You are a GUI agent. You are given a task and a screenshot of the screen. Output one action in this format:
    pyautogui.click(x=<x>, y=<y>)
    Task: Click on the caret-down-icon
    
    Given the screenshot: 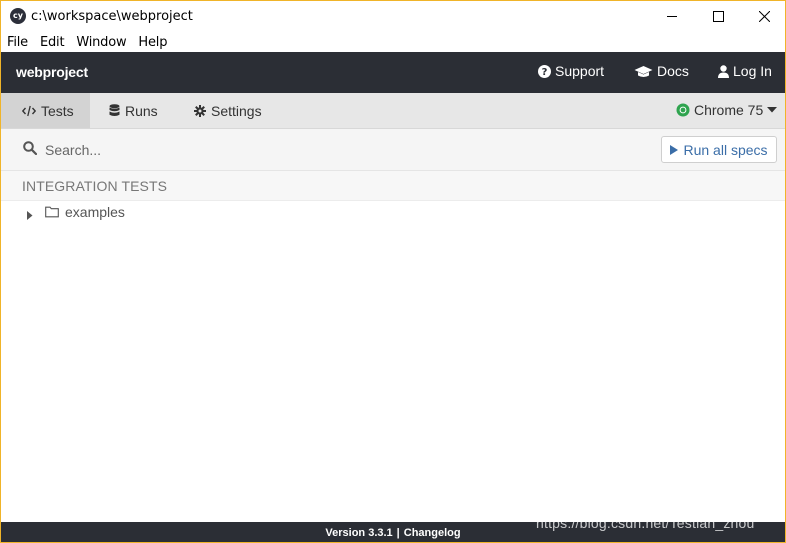 What is the action you would take?
    pyautogui.click(x=772, y=110)
    